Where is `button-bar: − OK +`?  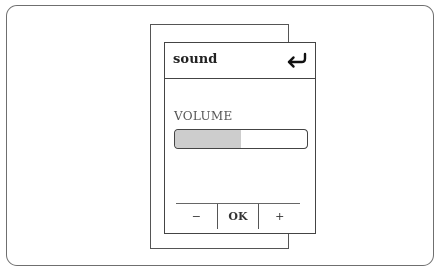 button-bar: − OK + is located at coordinates (238, 216).